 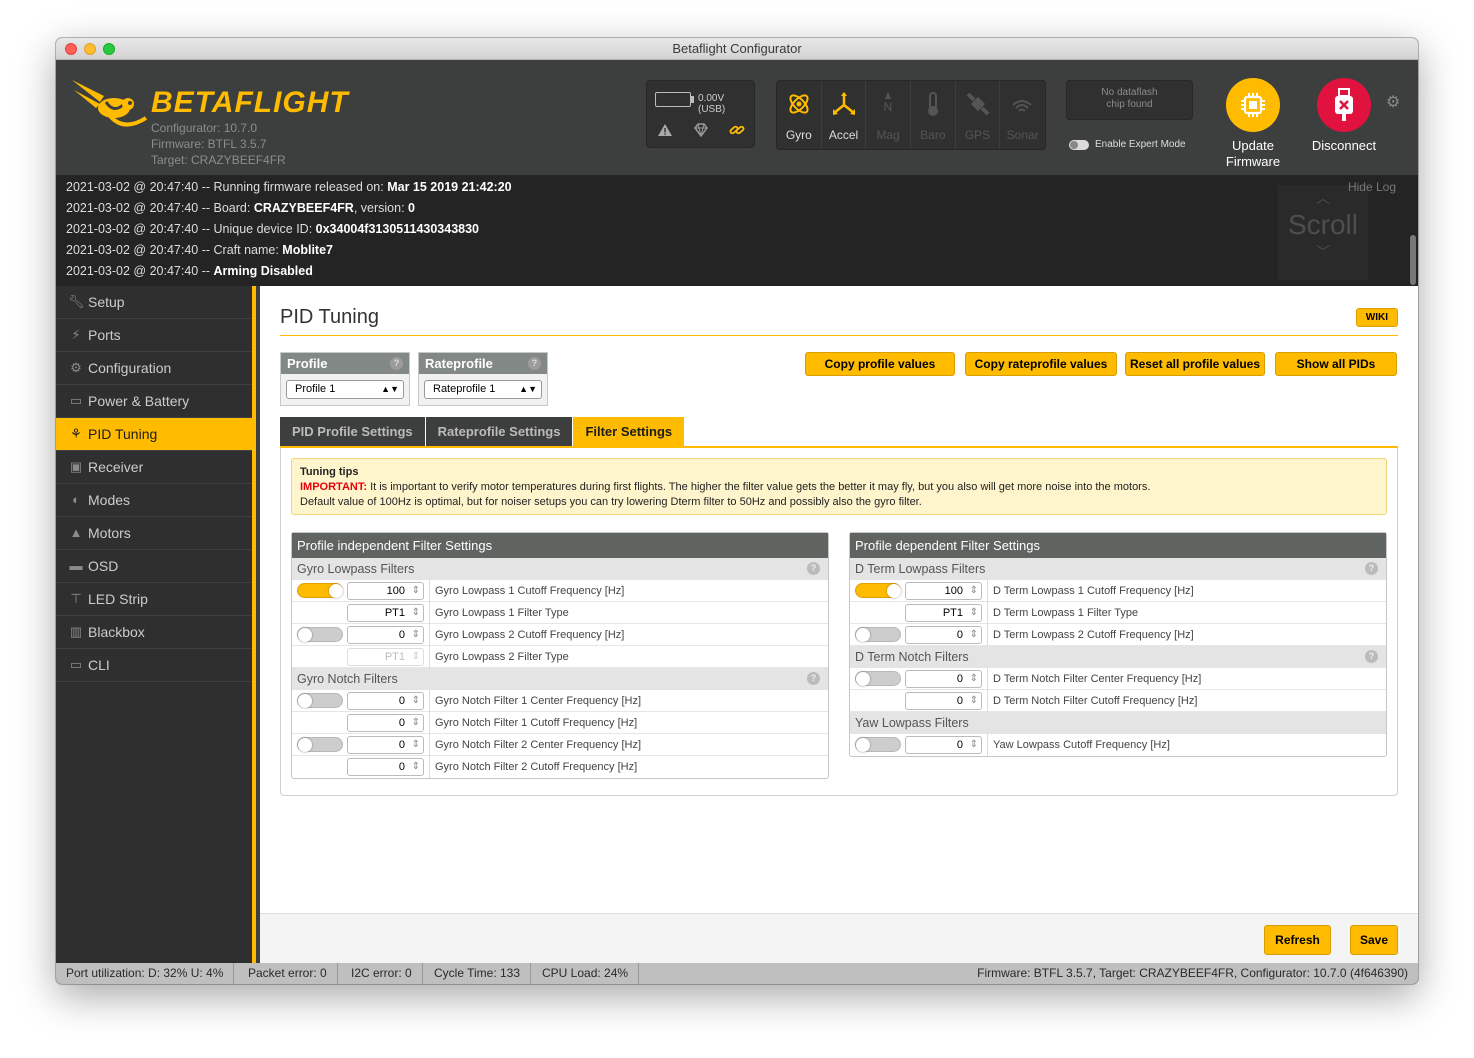 What do you see at coordinates (385, 745) in the screenshot?
I see `gyro-notch2-center-input: 0` at bounding box center [385, 745].